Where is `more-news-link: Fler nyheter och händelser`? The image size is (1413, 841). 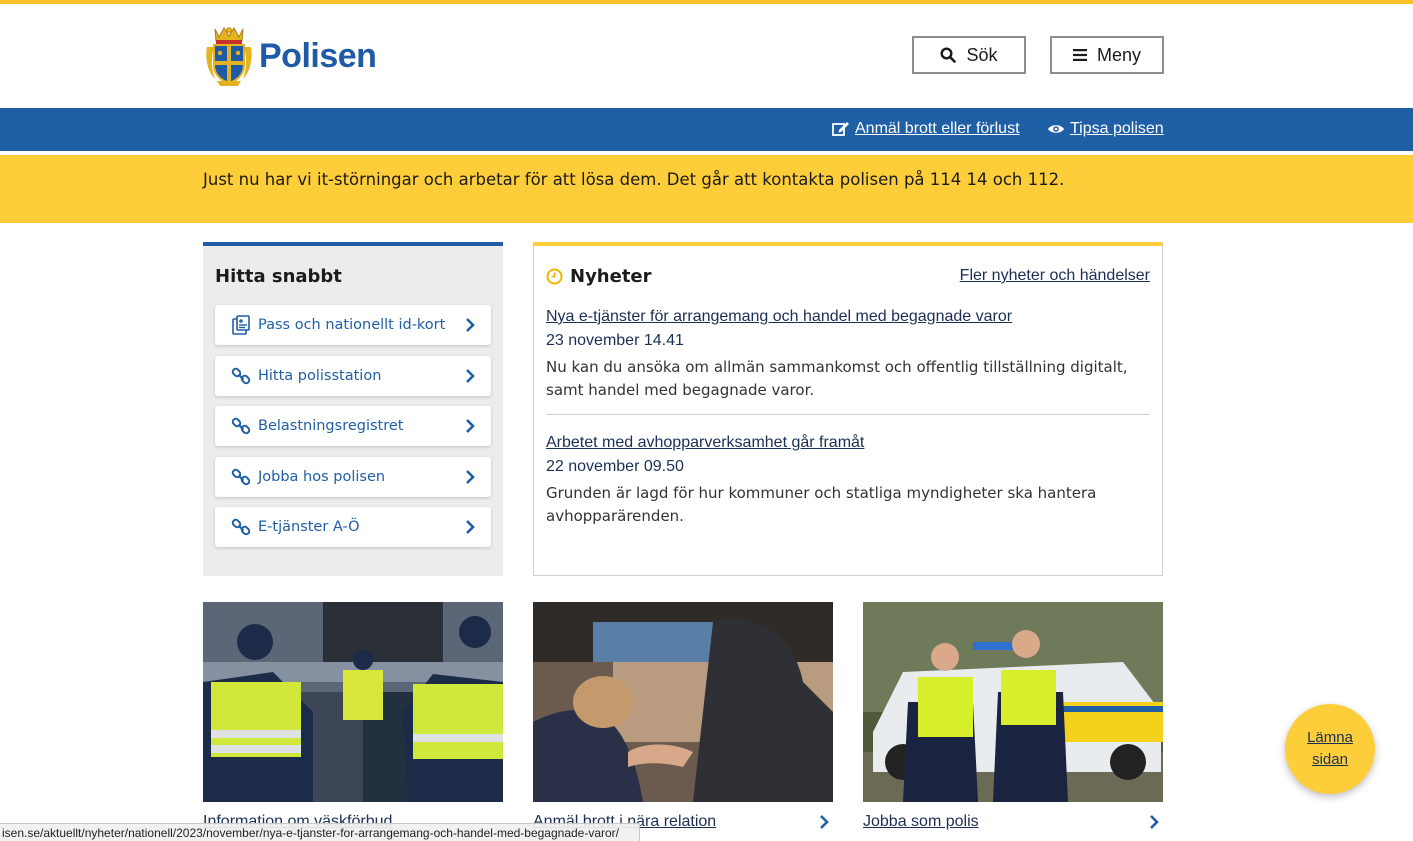 more-news-link: Fler nyheter och händelser is located at coordinates (1055, 276).